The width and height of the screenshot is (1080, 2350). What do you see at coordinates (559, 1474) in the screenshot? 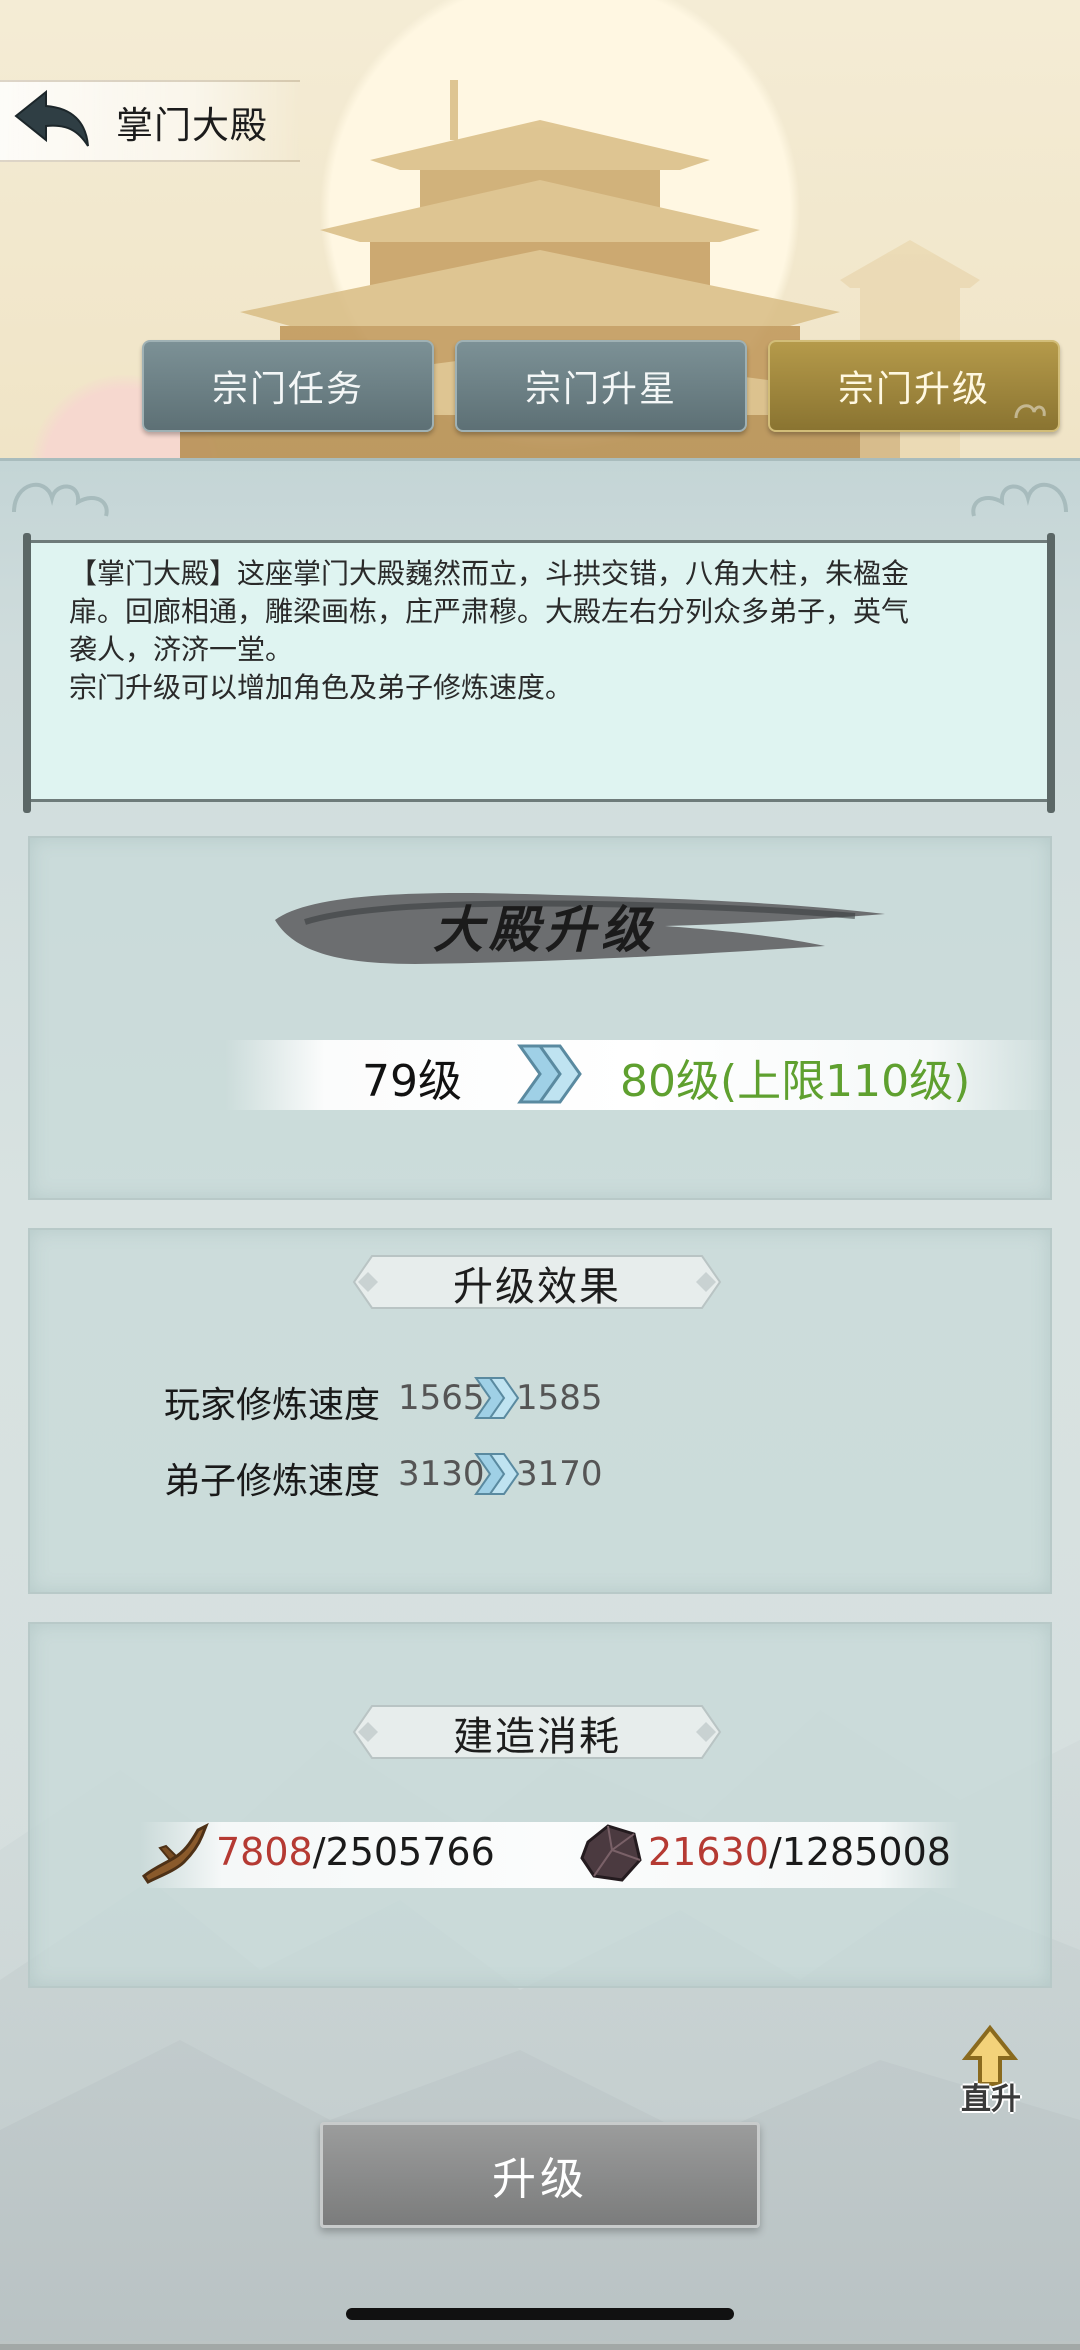
I see `stat-to-value: 3170` at bounding box center [559, 1474].